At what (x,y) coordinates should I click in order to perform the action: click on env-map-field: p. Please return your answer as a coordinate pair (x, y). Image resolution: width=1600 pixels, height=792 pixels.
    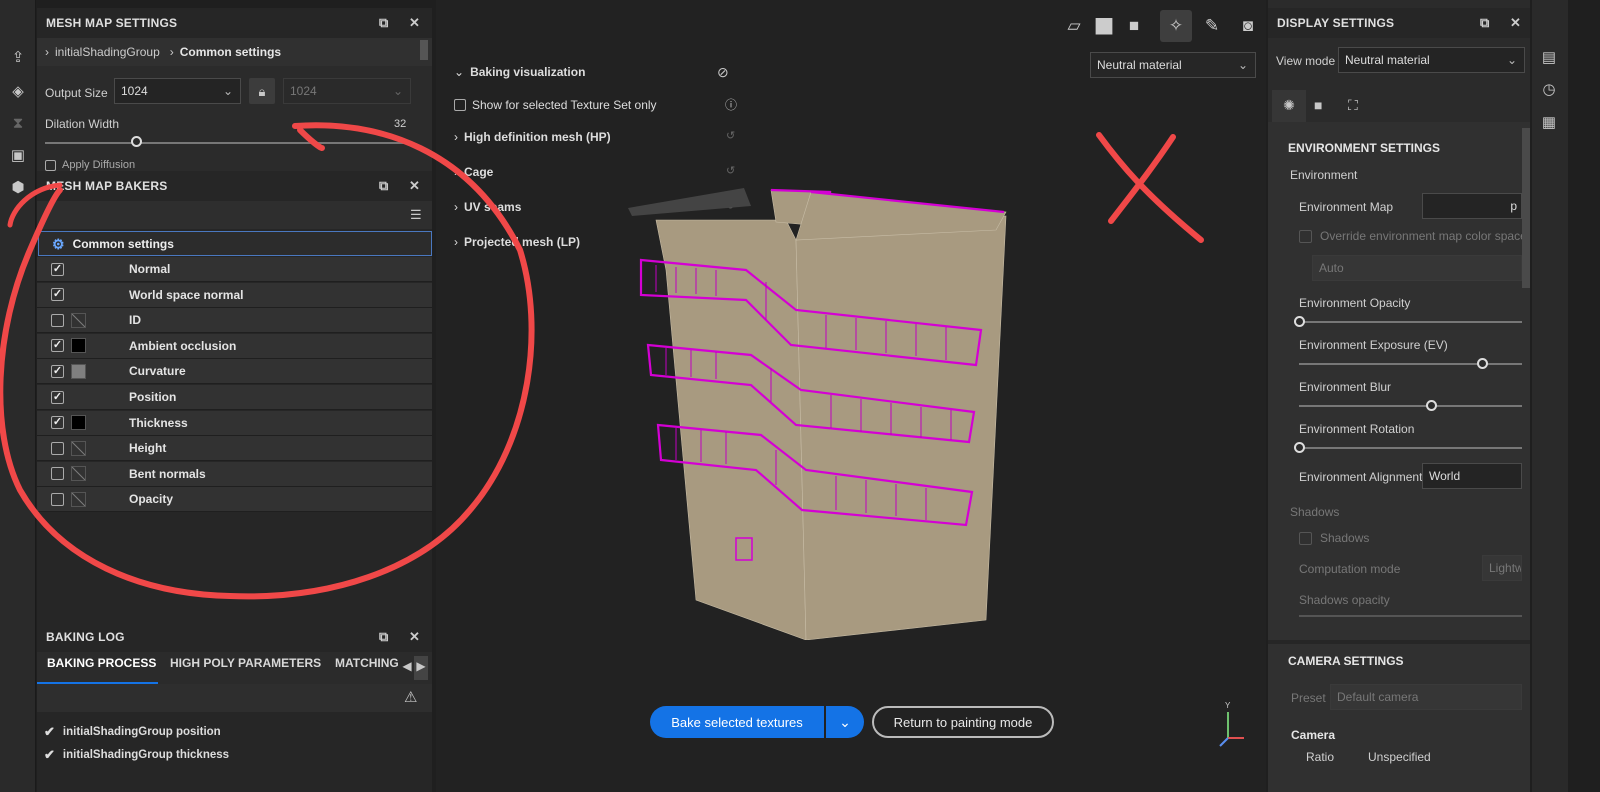
    Looking at the image, I should click on (1472, 206).